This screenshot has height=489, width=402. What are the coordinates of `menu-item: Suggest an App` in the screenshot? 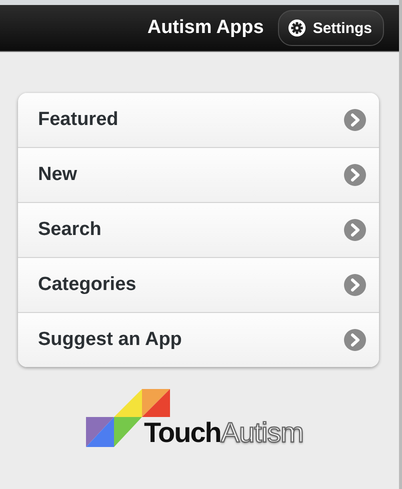 It's located at (198, 339).